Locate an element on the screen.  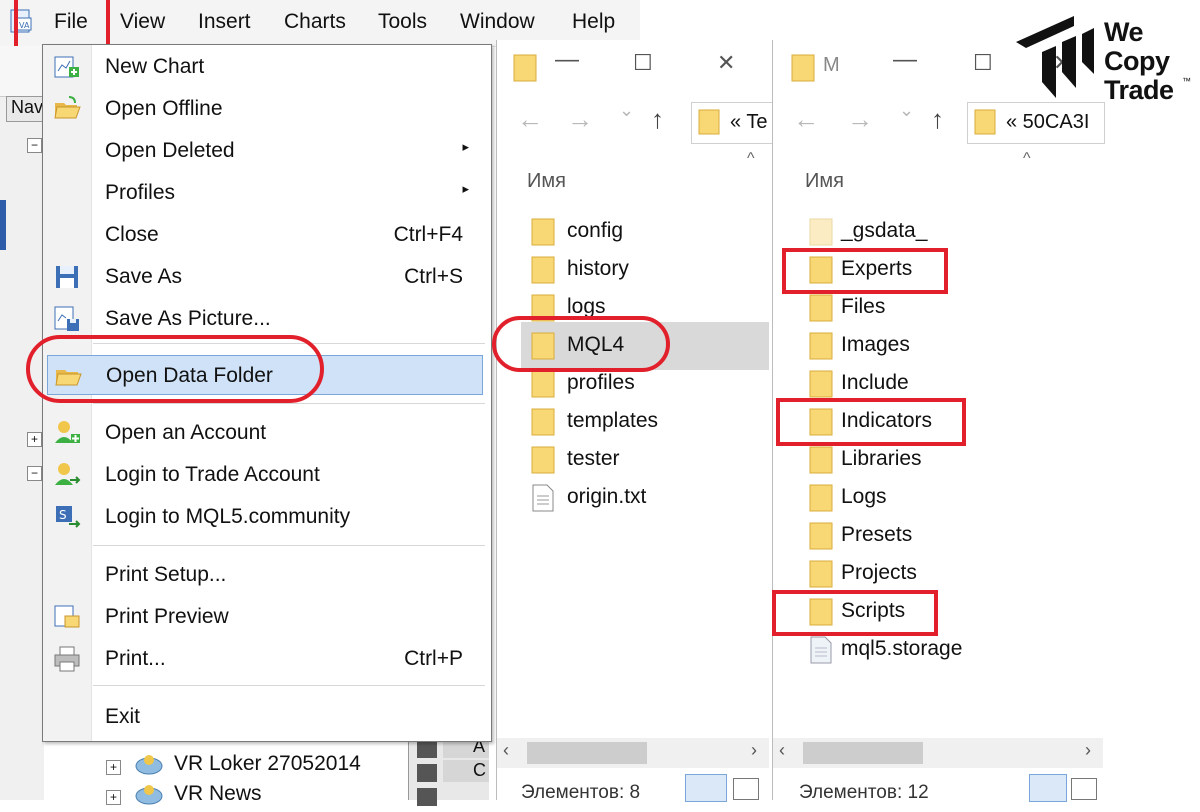
list-item: Include is located at coordinates (939, 384).